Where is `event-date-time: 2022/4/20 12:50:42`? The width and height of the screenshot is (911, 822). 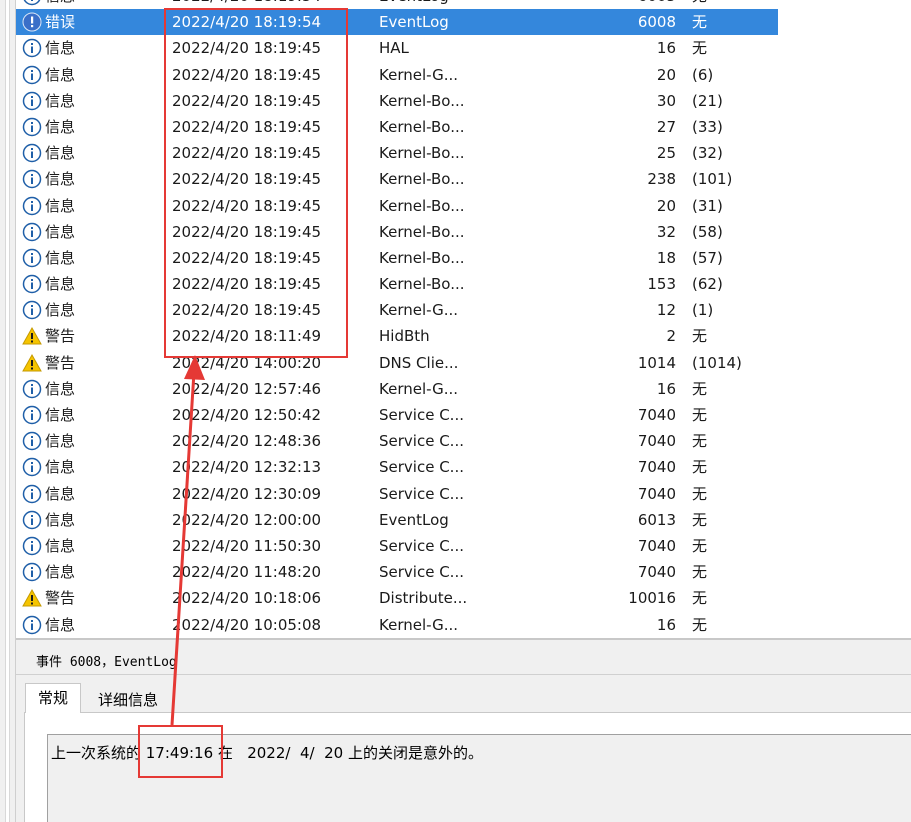
event-date-time: 2022/4/20 12:50:42 is located at coordinates (247, 415).